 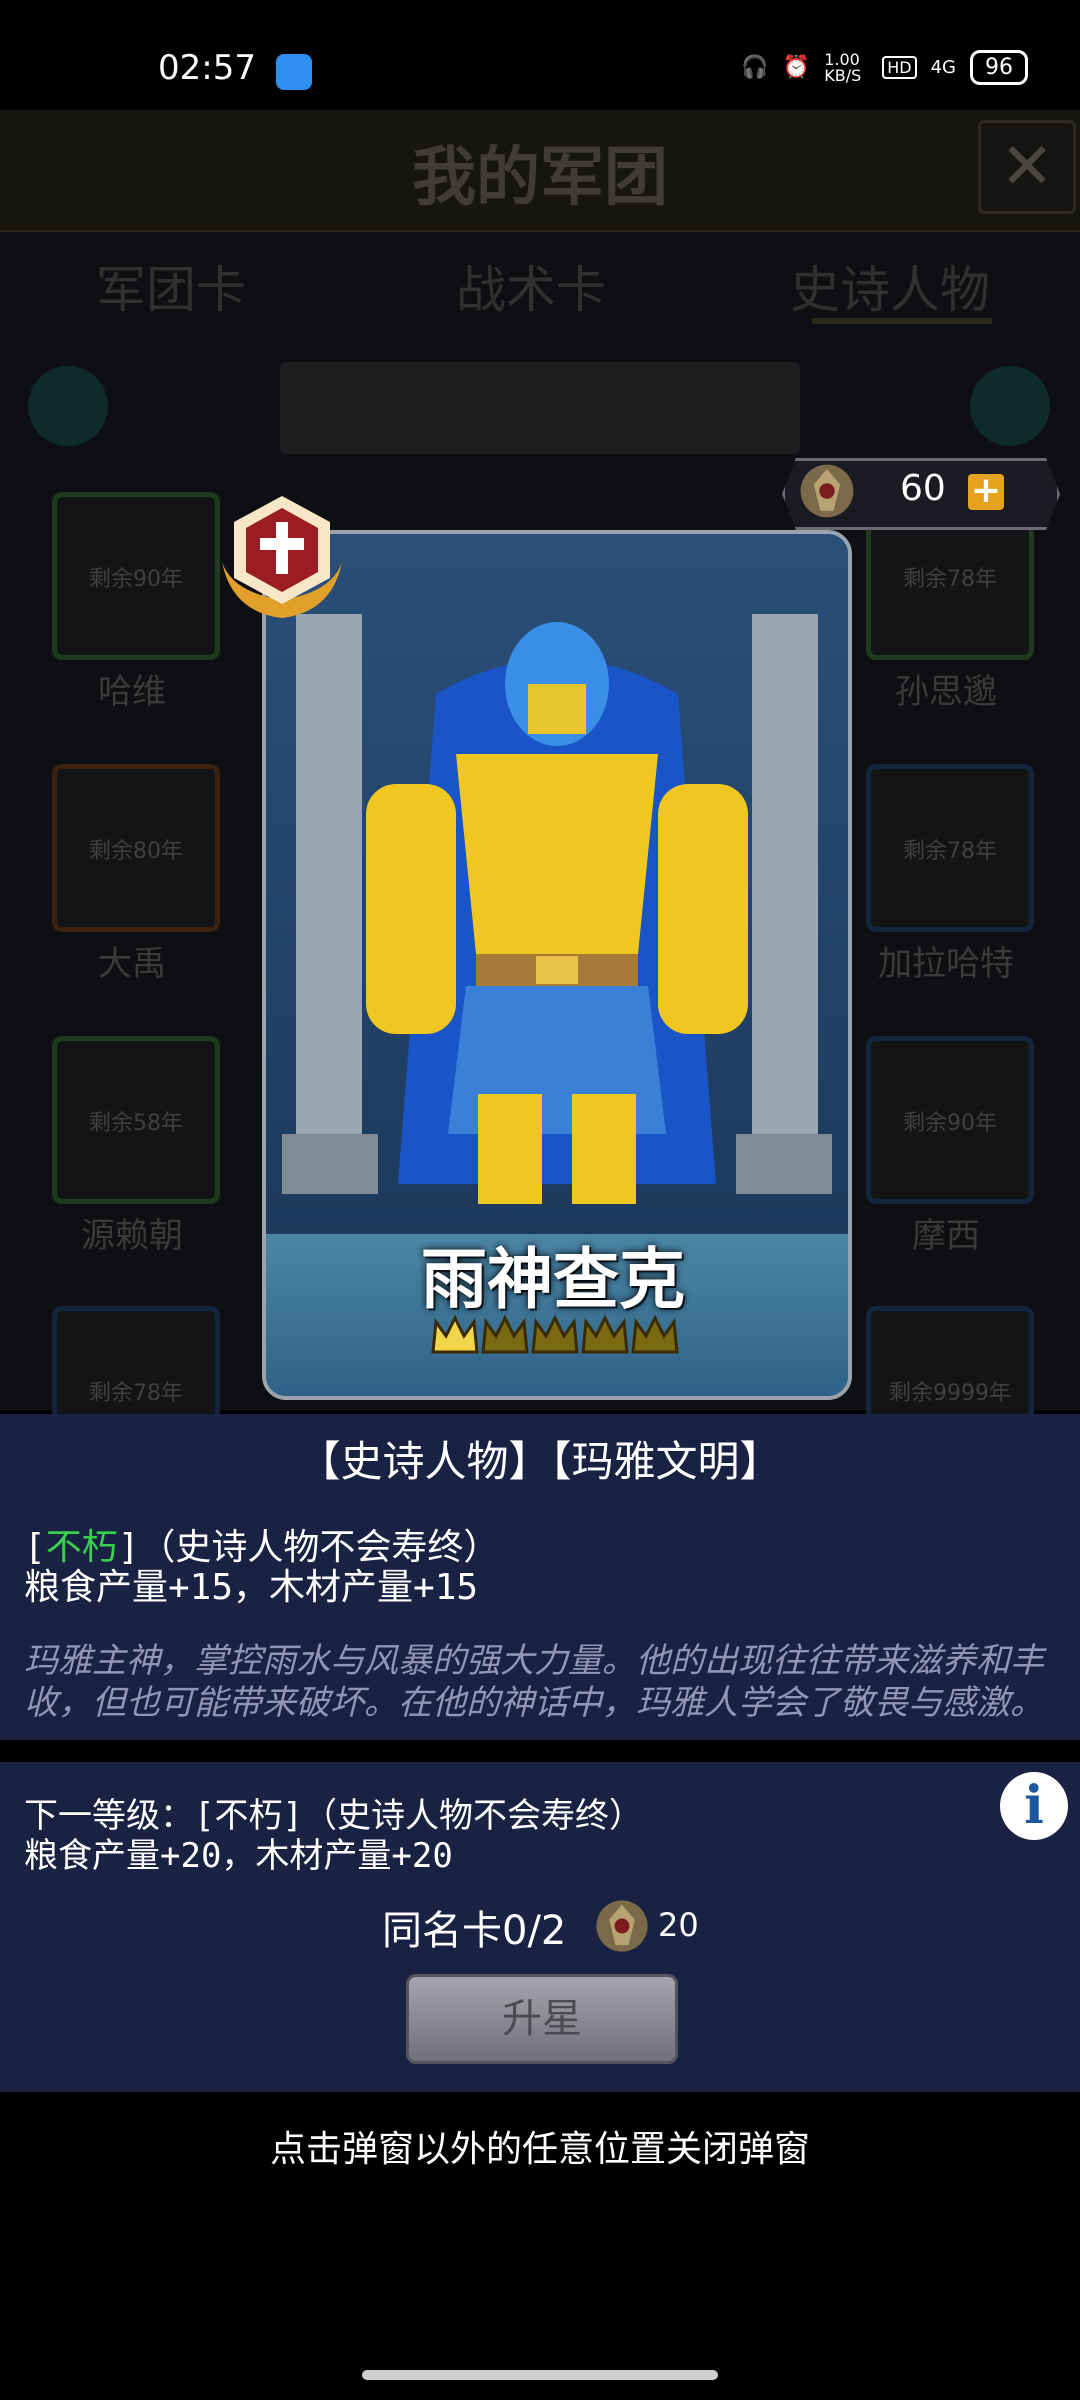 I want to click on bg-card-name: 摩西, so click(x=946, y=1236).